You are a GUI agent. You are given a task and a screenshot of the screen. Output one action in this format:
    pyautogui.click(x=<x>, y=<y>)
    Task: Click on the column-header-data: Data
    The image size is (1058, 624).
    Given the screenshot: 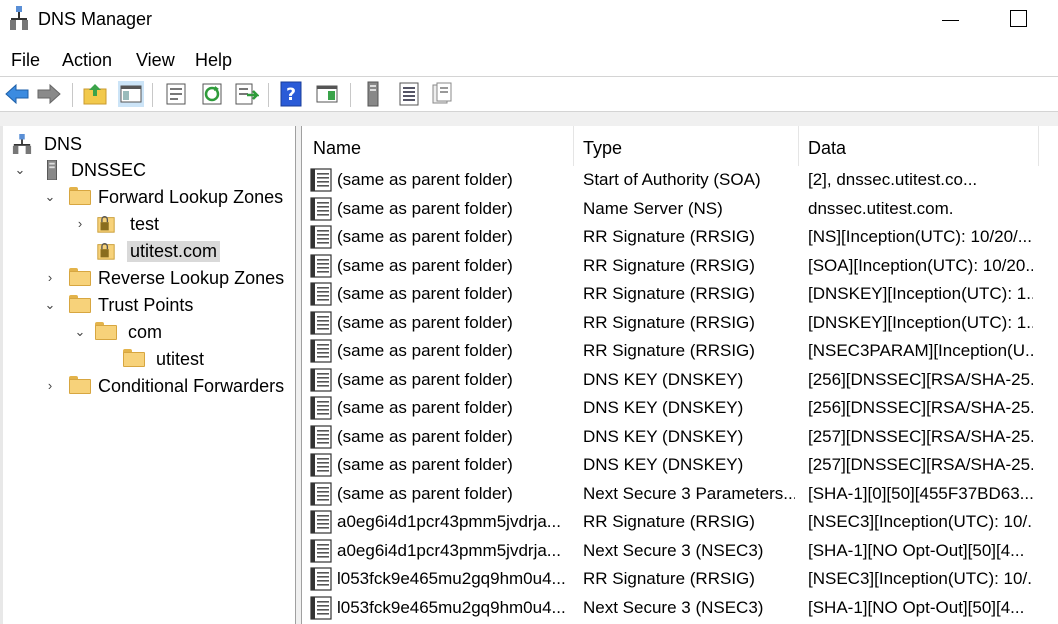 What is the action you would take?
    pyautogui.click(x=918, y=146)
    